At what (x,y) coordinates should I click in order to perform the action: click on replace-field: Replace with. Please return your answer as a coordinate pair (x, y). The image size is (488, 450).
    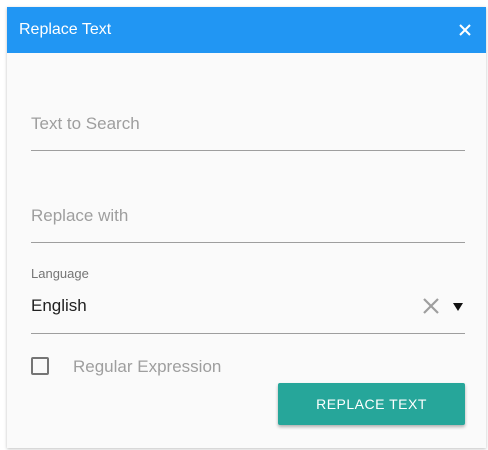
    Looking at the image, I should click on (248, 219).